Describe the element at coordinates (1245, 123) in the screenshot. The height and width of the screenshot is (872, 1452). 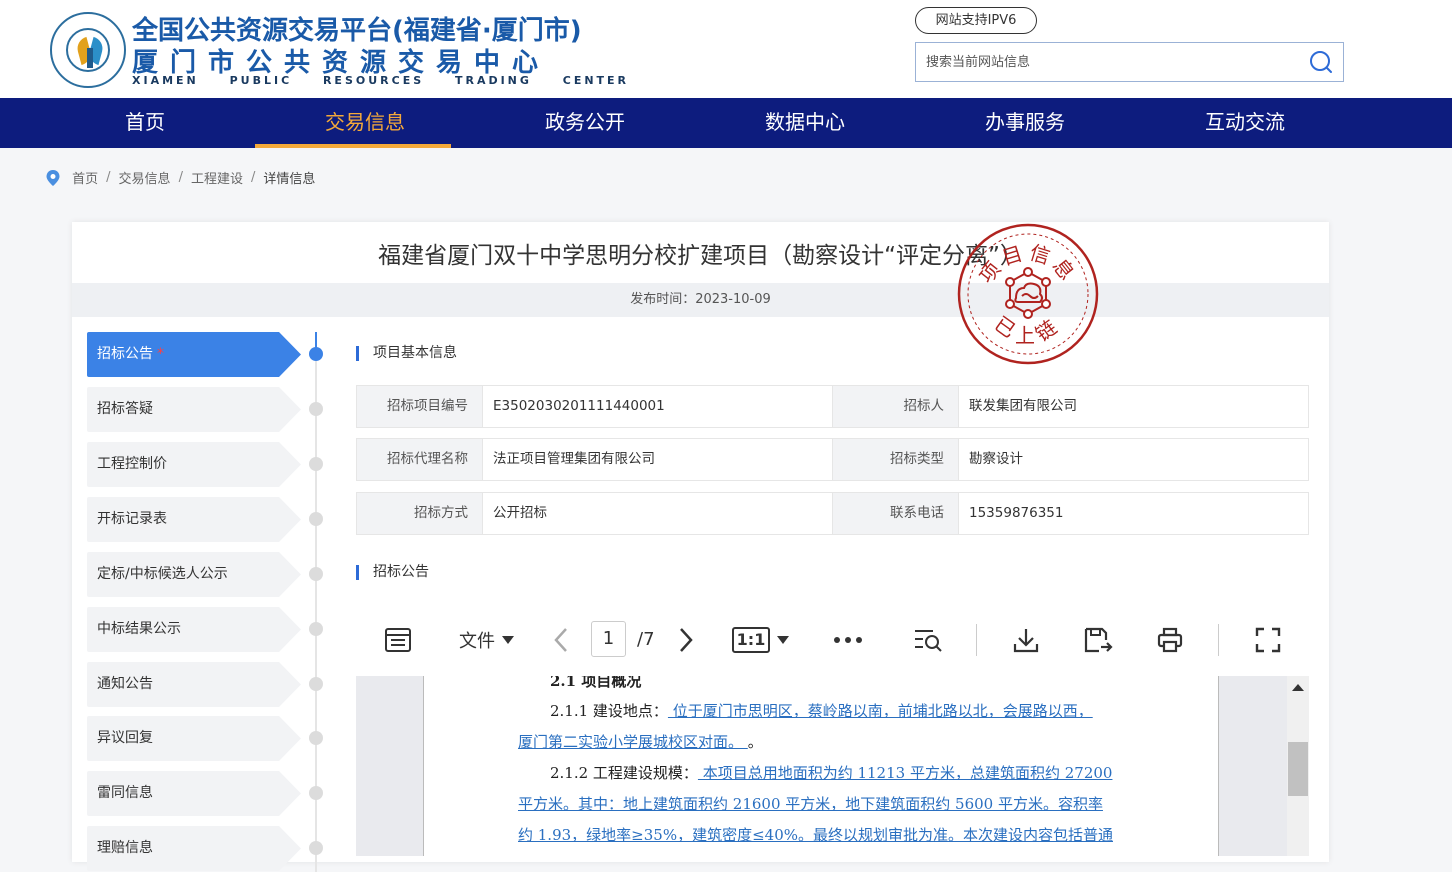
I see `nav-item-interaction: 互动交流` at that location.